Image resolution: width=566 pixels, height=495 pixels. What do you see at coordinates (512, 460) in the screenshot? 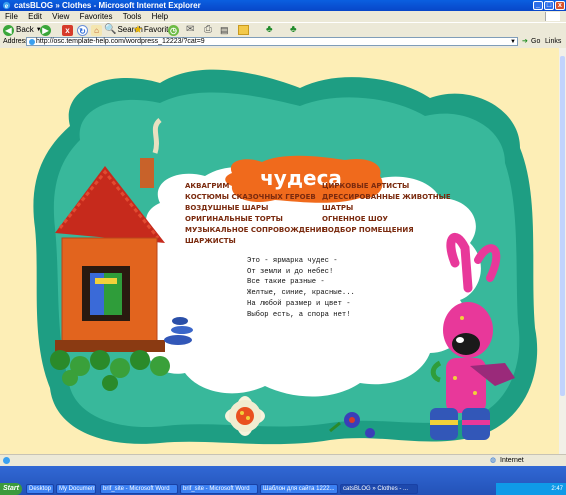
I see `status-zone: Internet` at bounding box center [512, 460].